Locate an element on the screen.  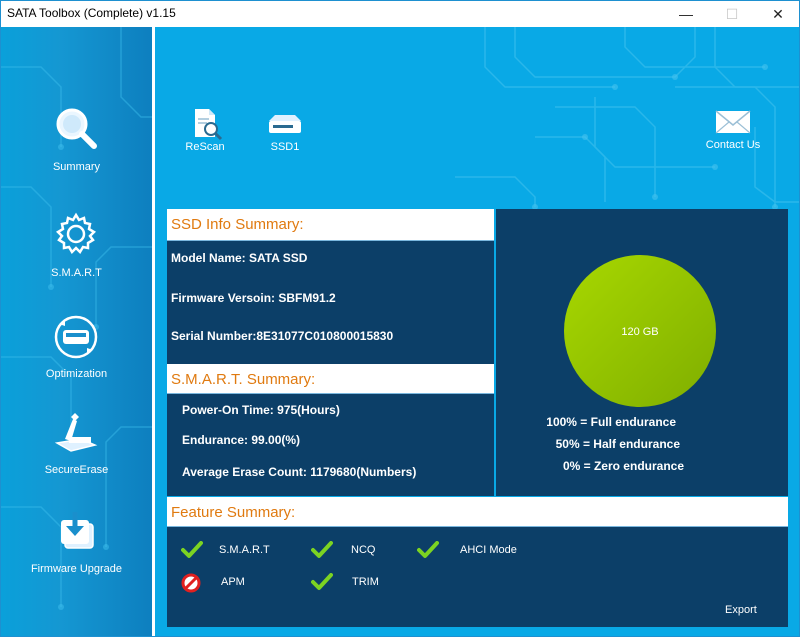
feature-trim-label: TRIM is located at coordinates (365, 582).